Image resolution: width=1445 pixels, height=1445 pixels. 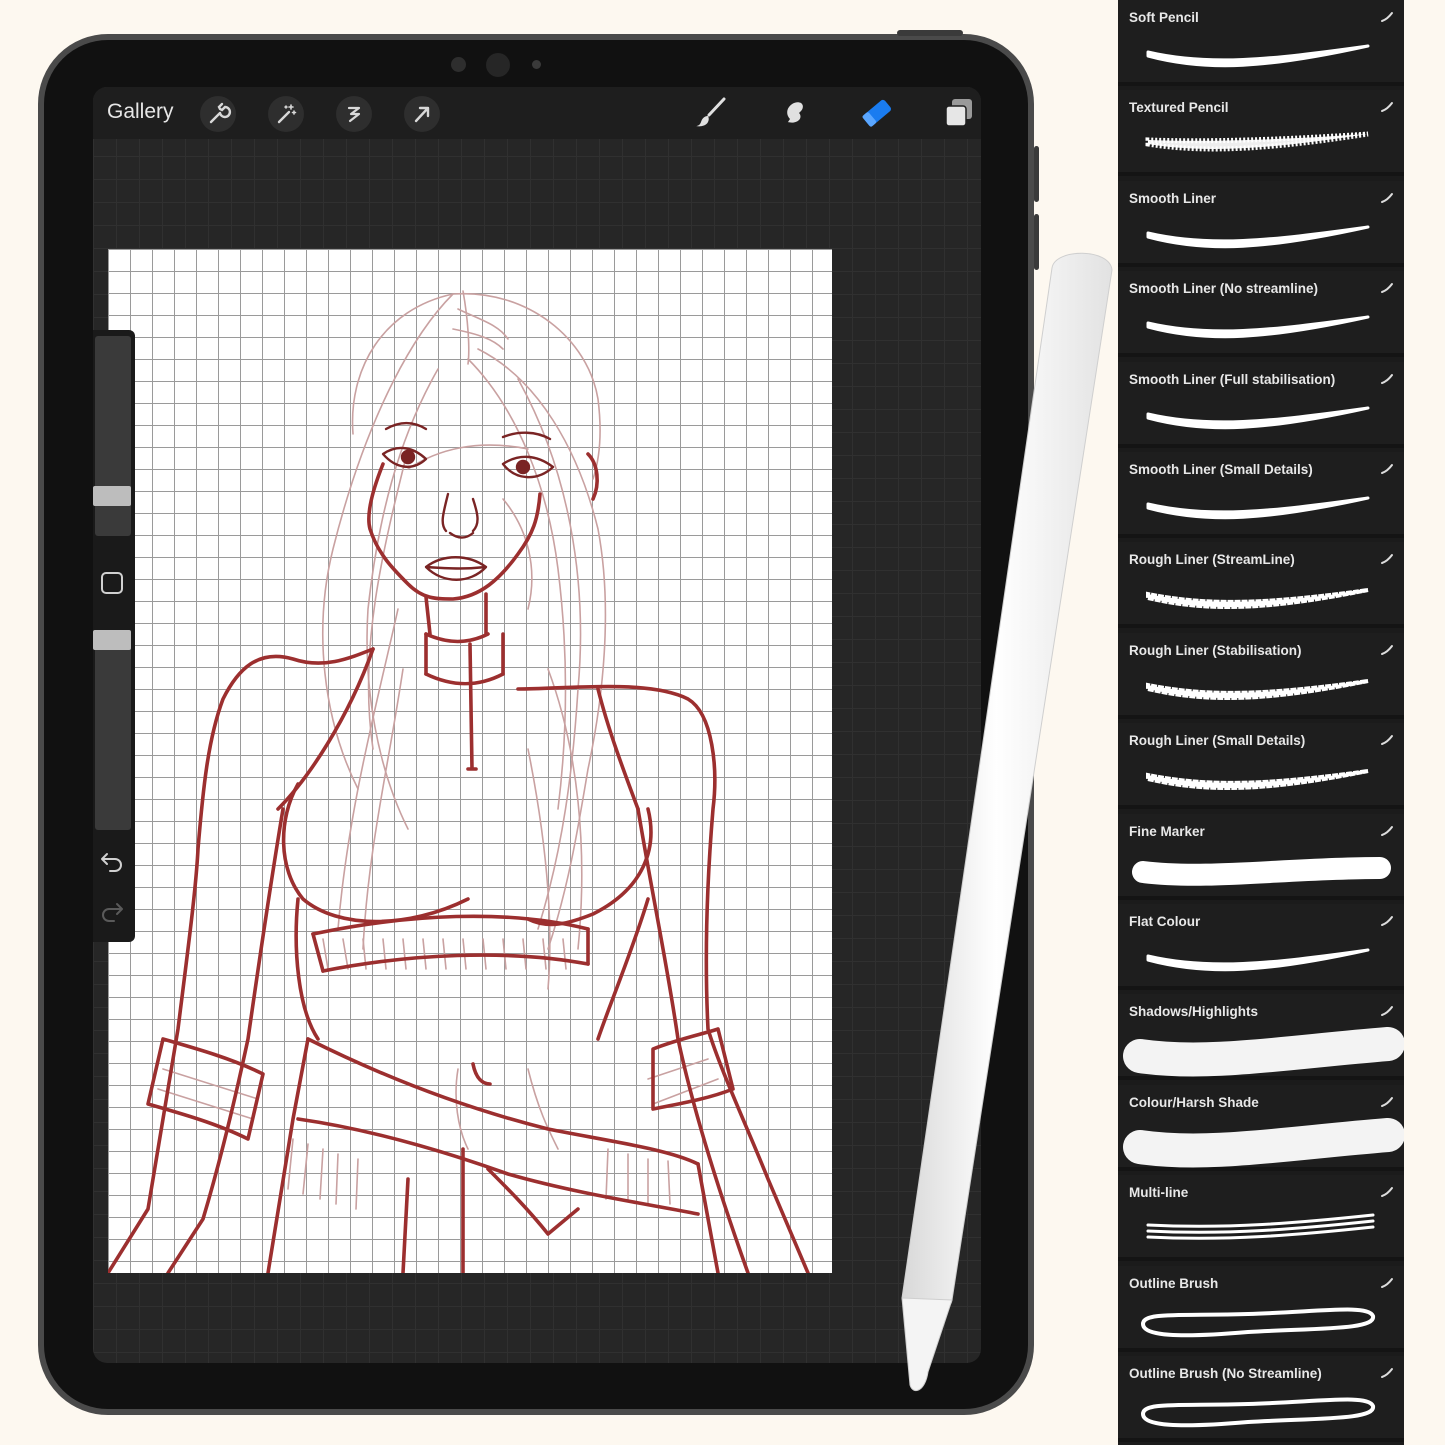 I want to click on collar-top, so click(x=457, y=638).